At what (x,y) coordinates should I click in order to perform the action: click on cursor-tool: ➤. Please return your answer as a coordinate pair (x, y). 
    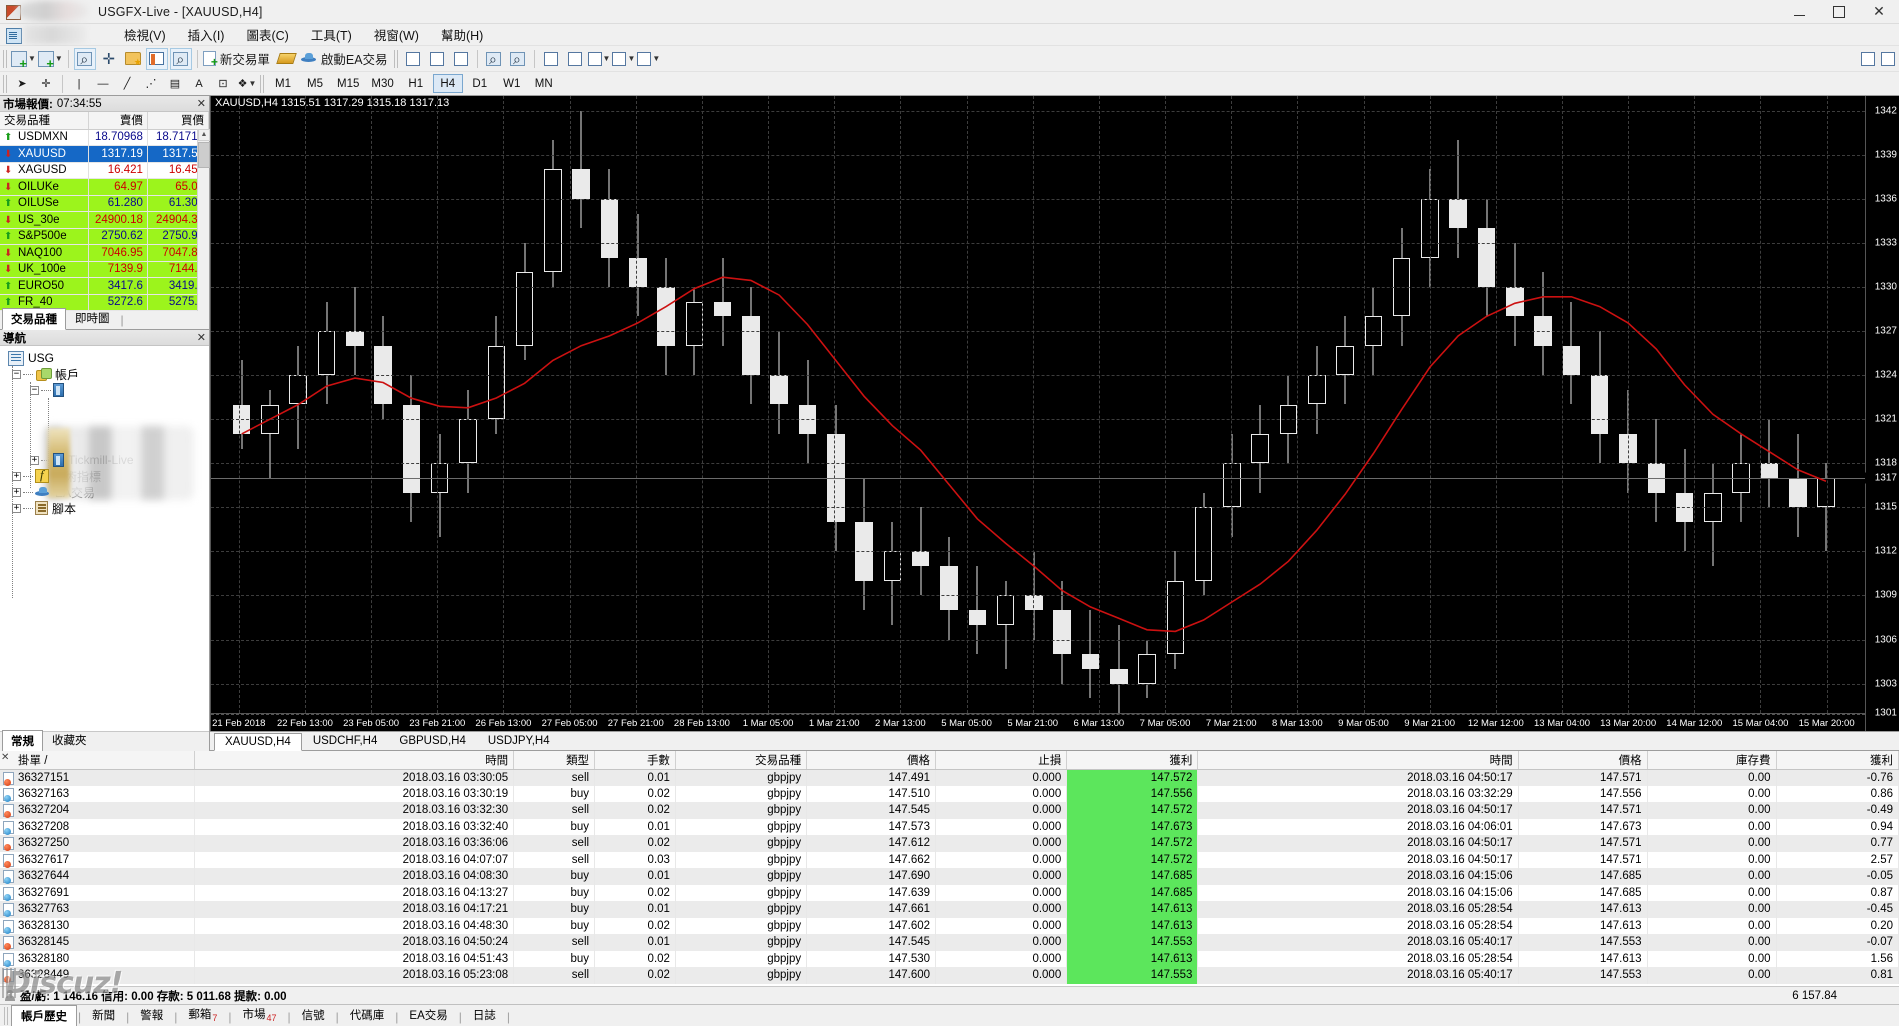
    Looking at the image, I should click on (22, 84).